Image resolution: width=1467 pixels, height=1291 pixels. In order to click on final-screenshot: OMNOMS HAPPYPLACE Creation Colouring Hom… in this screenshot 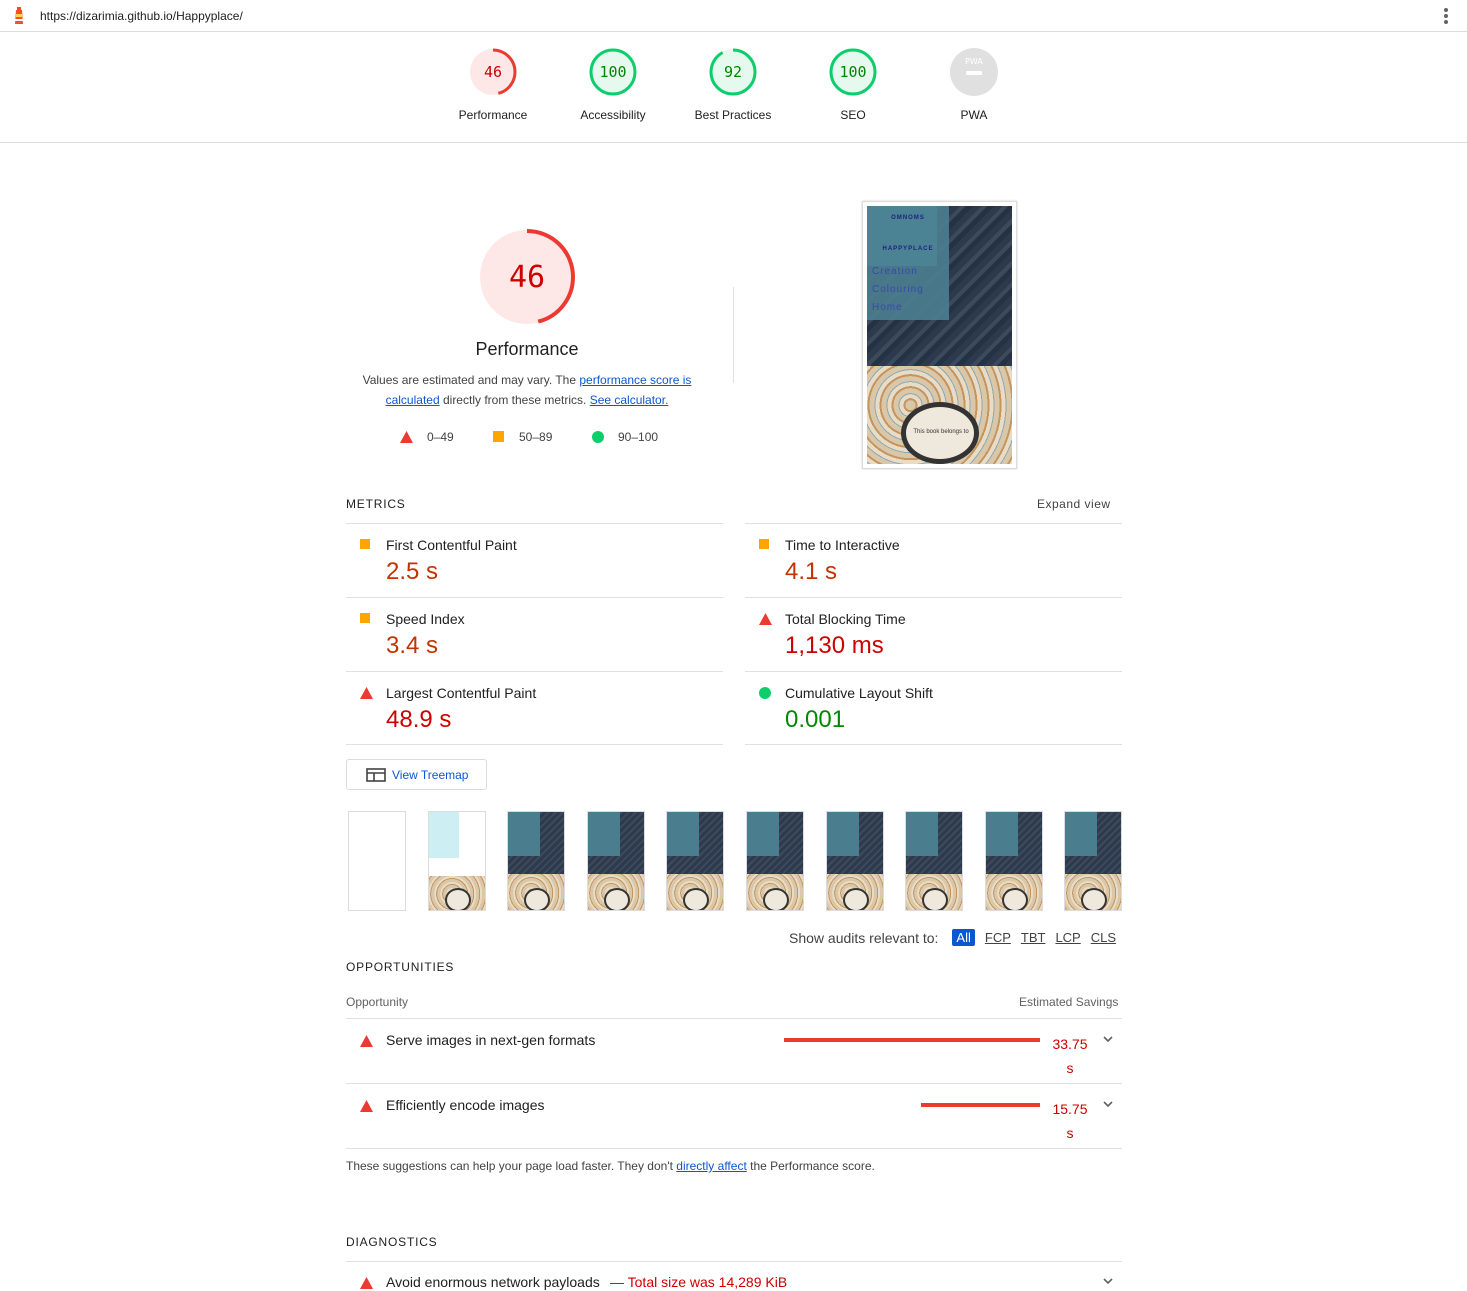, I will do `click(939, 335)`.